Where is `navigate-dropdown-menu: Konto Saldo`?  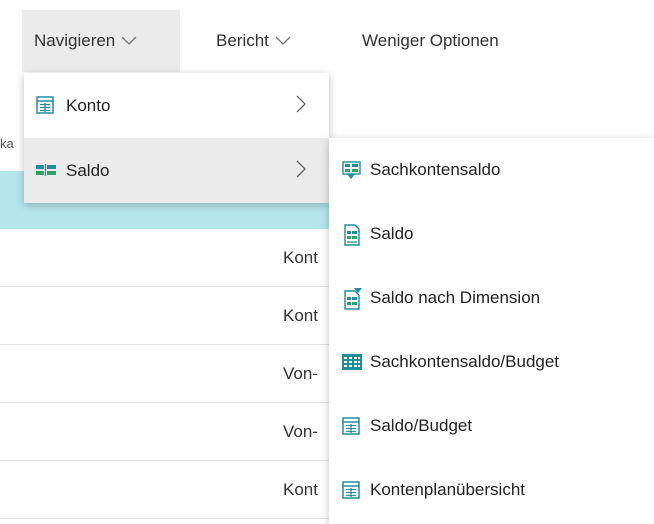 navigate-dropdown-menu: Konto Saldo is located at coordinates (176, 138).